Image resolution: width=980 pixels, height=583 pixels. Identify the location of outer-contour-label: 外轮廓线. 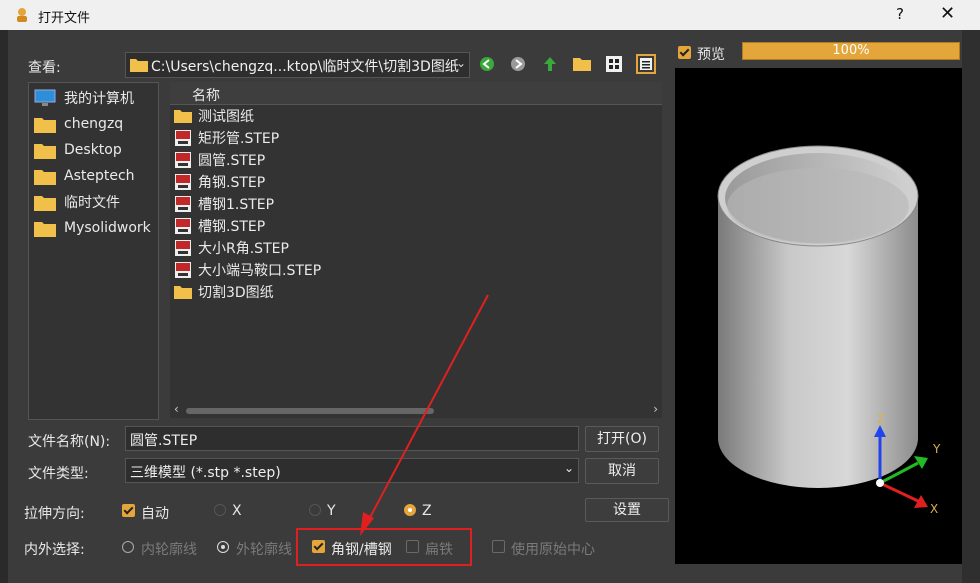
(264, 550).